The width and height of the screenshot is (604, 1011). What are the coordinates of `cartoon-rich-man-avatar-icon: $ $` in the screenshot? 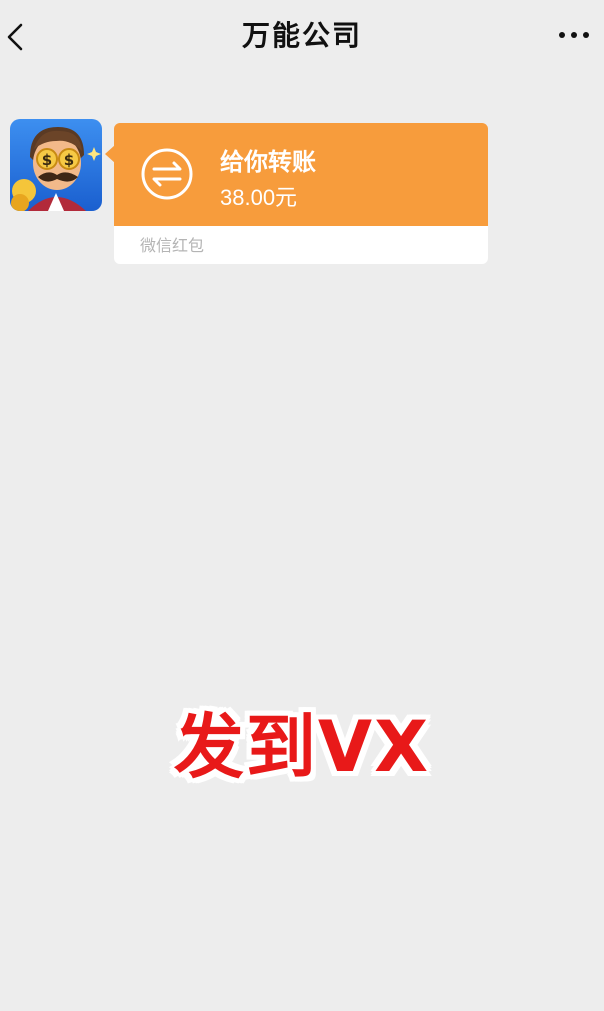 It's located at (56, 165).